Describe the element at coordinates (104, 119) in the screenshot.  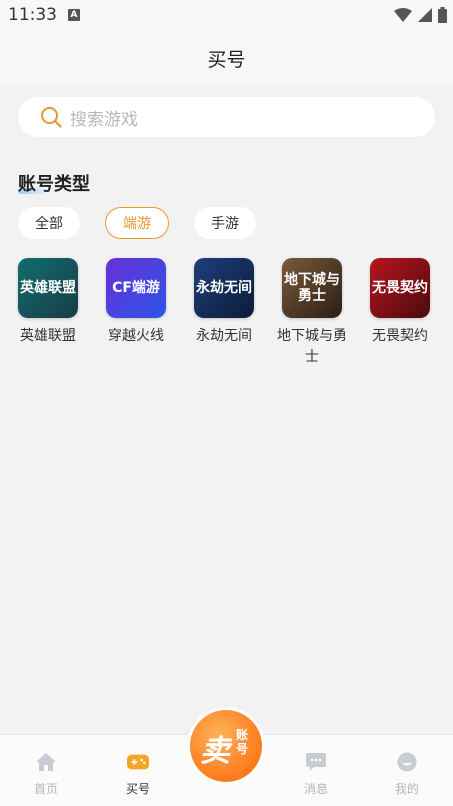
I see `search-placeholder: 搜索游戏` at that location.